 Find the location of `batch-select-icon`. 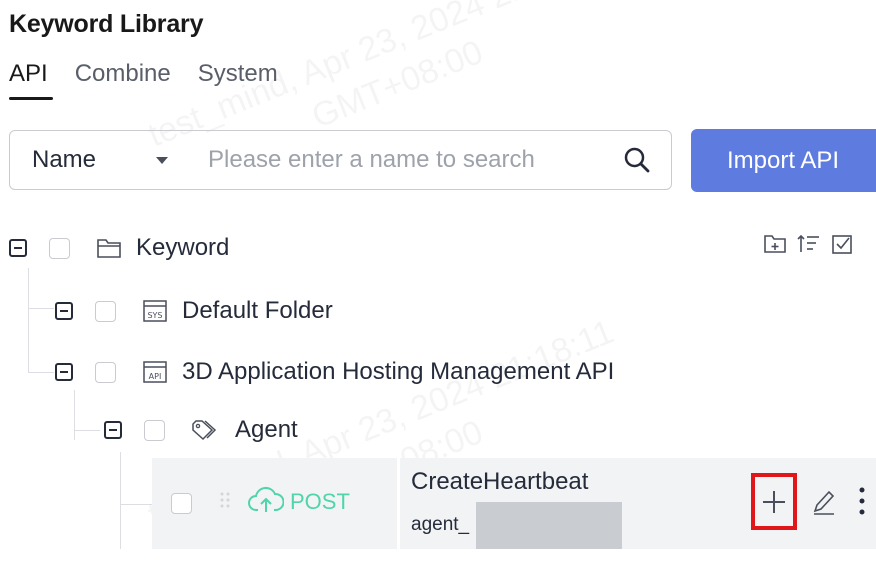

batch-select-icon is located at coordinates (843, 246).